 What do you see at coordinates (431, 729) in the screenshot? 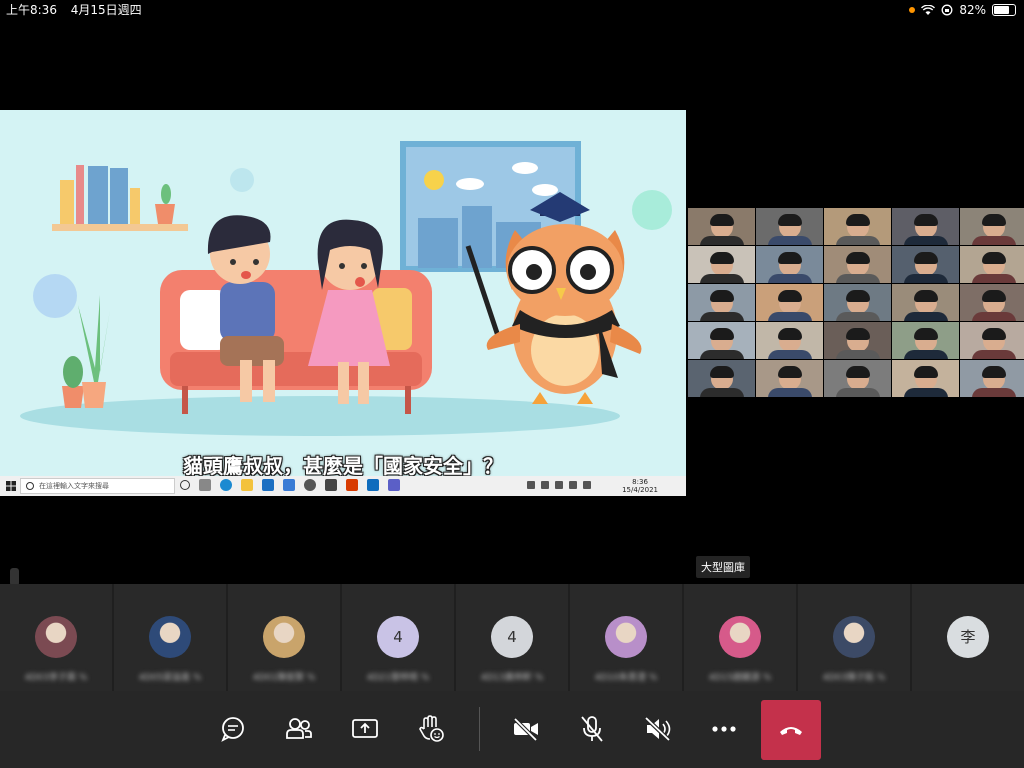
I see `reactions-button` at bounding box center [431, 729].